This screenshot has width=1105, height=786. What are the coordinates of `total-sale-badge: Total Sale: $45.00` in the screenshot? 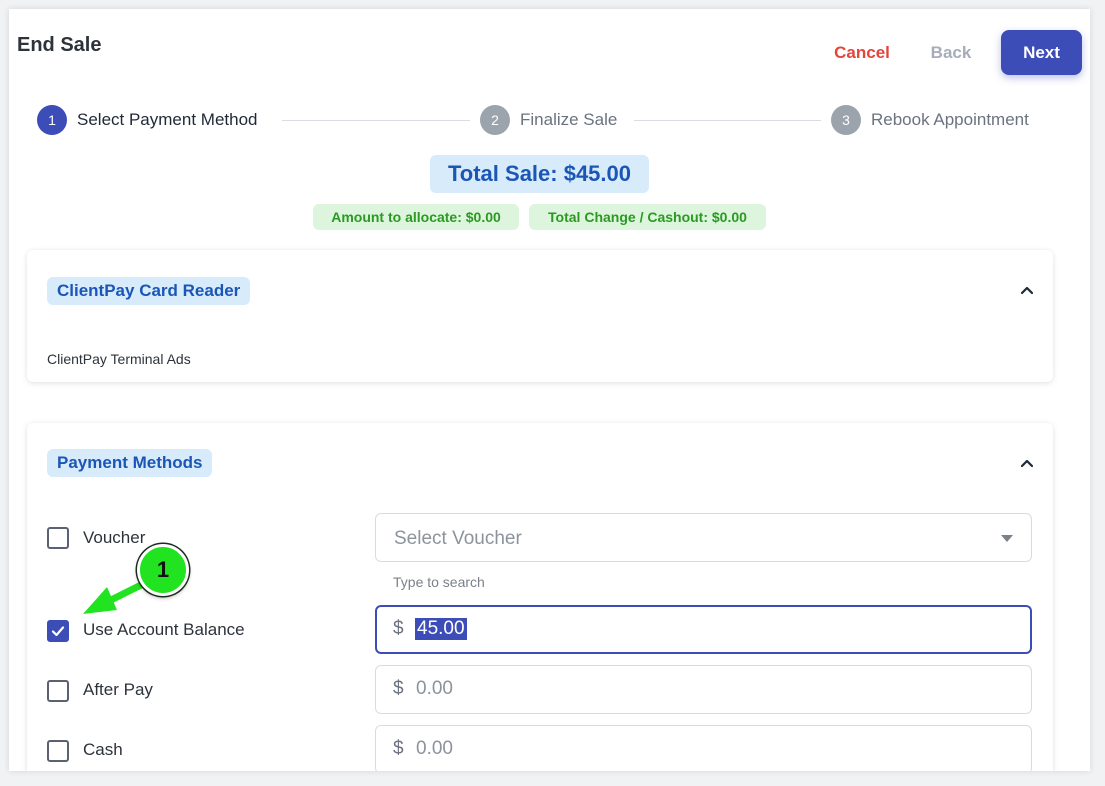 It's located at (539, 174).